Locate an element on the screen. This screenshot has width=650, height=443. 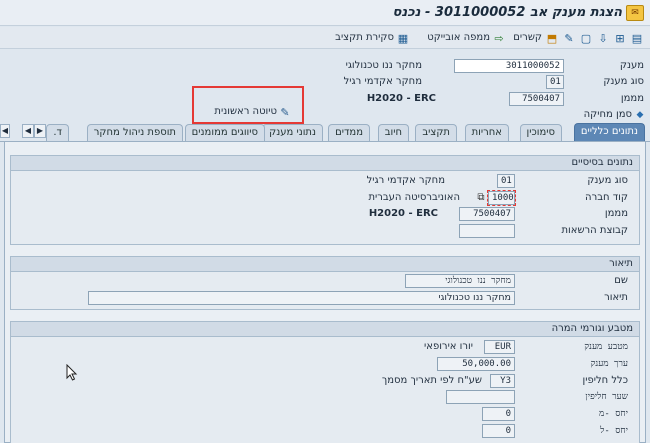
description-title: תיאור is located at coordinates (325, 264).